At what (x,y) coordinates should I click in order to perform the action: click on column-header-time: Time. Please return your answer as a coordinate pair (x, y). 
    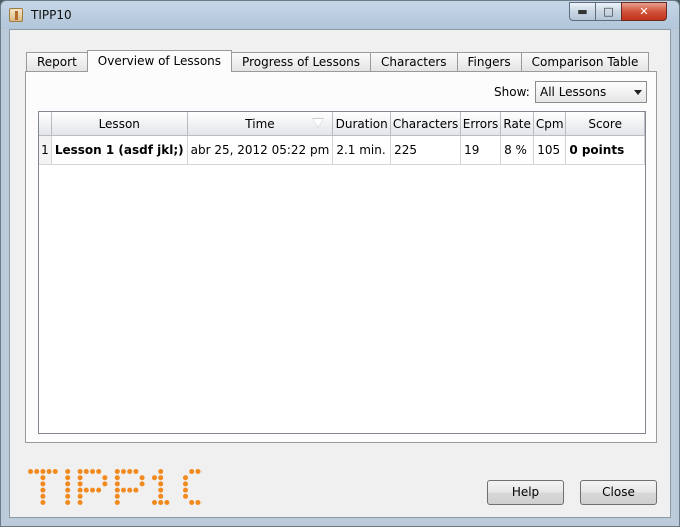
    Looking at the image, I should click on (260, 124).